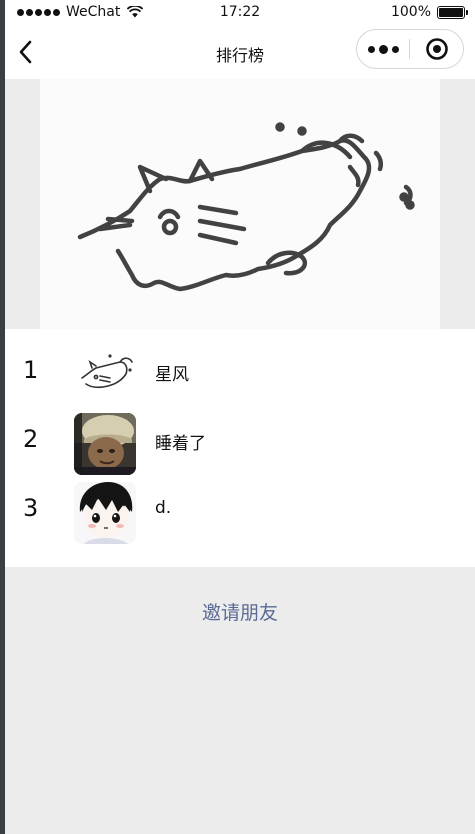 Image resolution: width=475 pixels, height=834 pixels. Describe the element at coordinates (371, 49) in the screenshot. I see `more-dots-icon` at that location.